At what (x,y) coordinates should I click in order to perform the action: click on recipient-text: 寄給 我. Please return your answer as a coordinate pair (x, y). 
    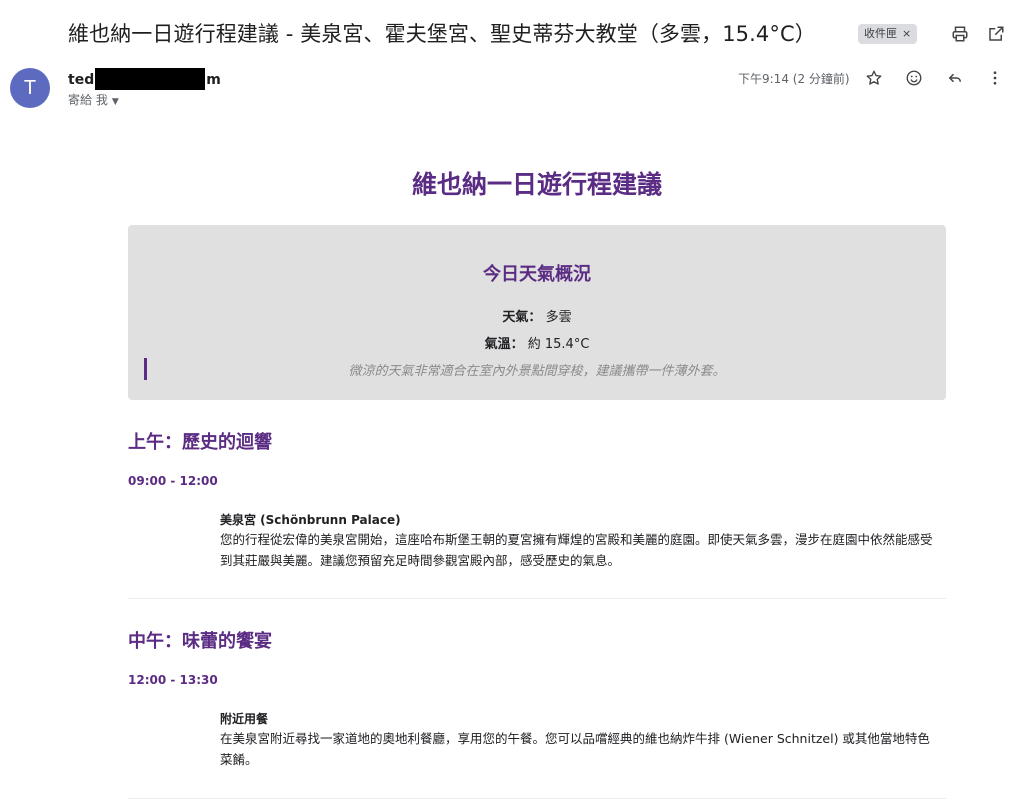
    Looking at the image, I should click on (88, 100).